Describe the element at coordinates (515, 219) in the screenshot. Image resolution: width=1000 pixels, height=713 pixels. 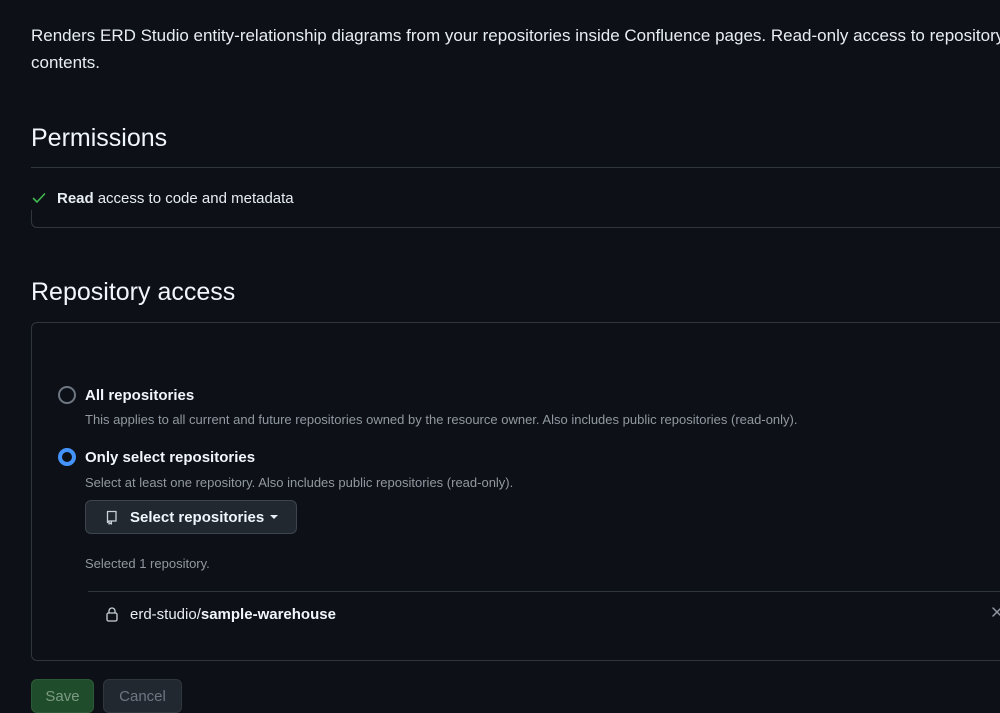
I see `permissions-box` at that location.